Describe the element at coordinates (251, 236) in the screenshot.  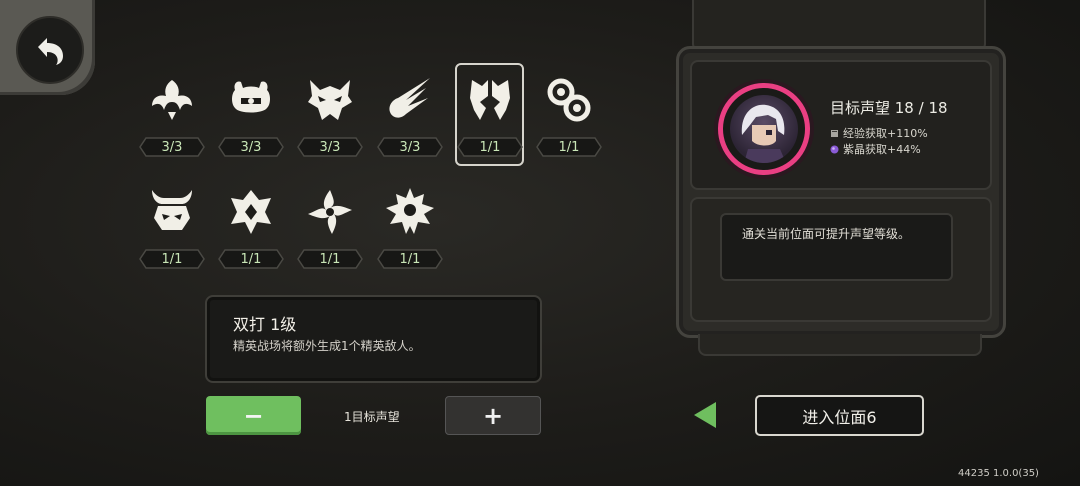
I see `affix-item-8: 1/1` at that location.